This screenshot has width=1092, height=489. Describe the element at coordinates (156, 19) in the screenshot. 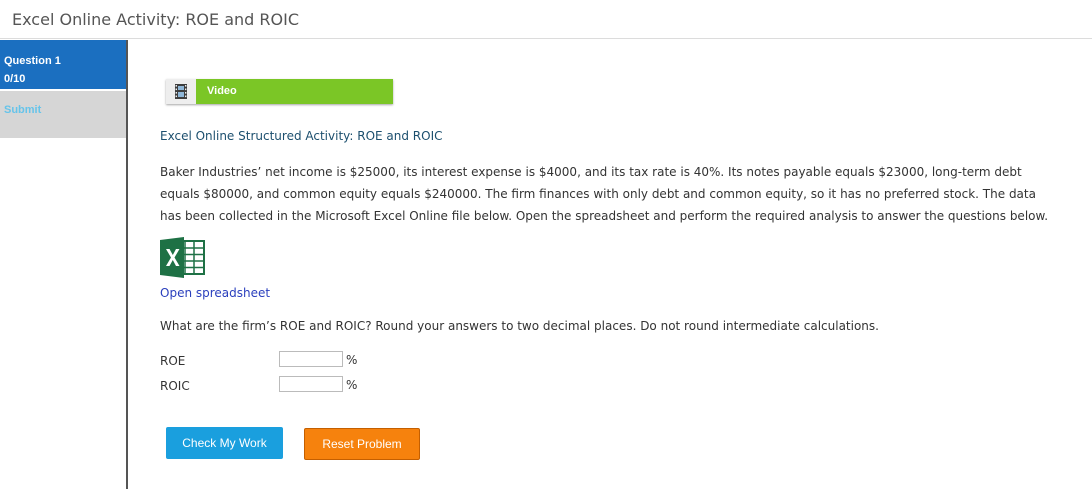

I see `page-title: Excel Online Activity: ROE and ROIC` at that location.